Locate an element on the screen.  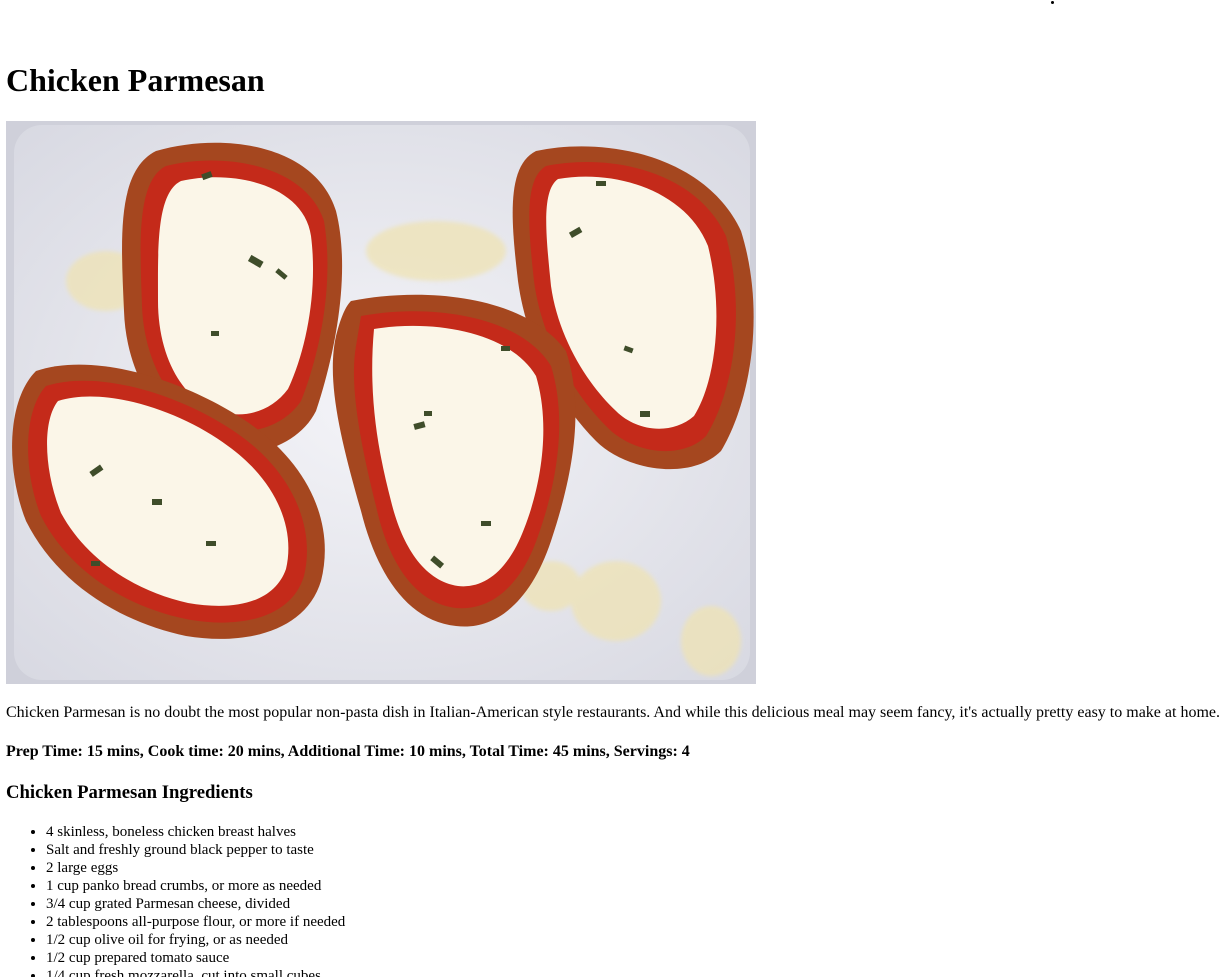
ingredient-item: 2 large eggs is located at coordinates (195, 868).